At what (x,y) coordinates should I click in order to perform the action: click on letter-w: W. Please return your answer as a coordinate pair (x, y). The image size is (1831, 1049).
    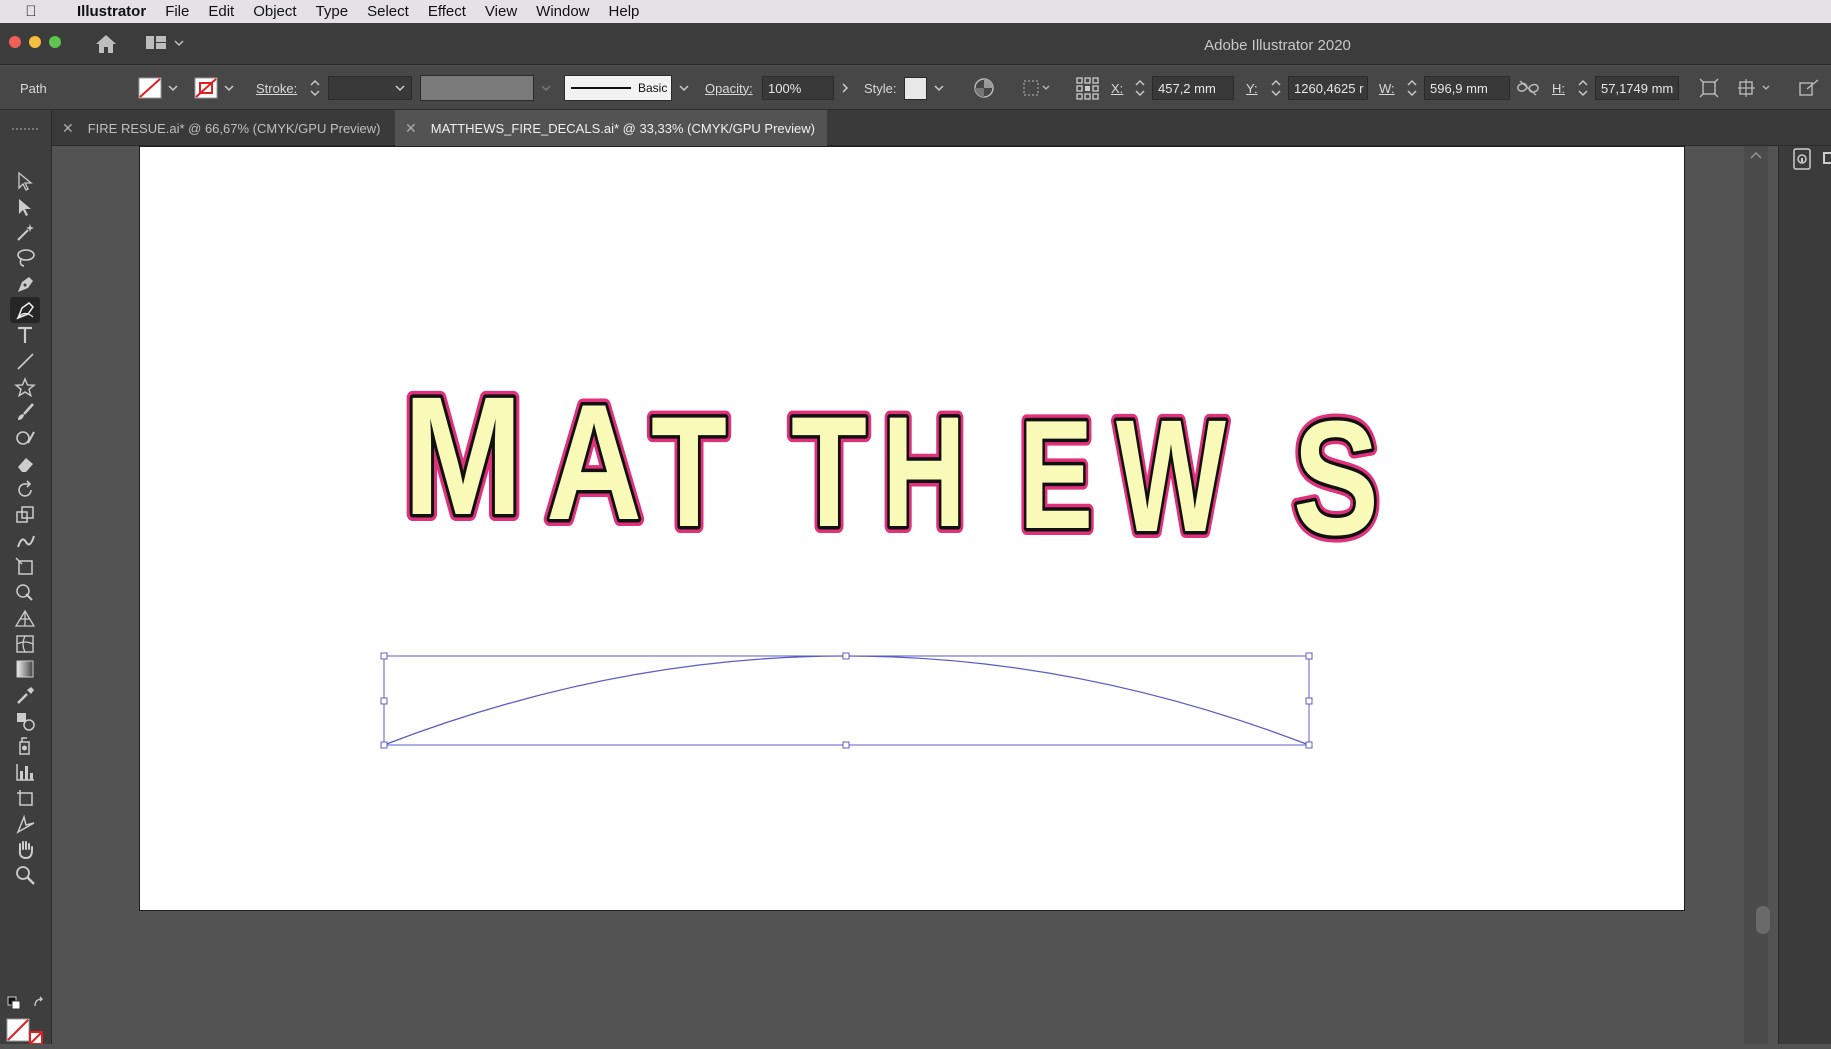
    Looking at the image, I should click on (1171, 476).